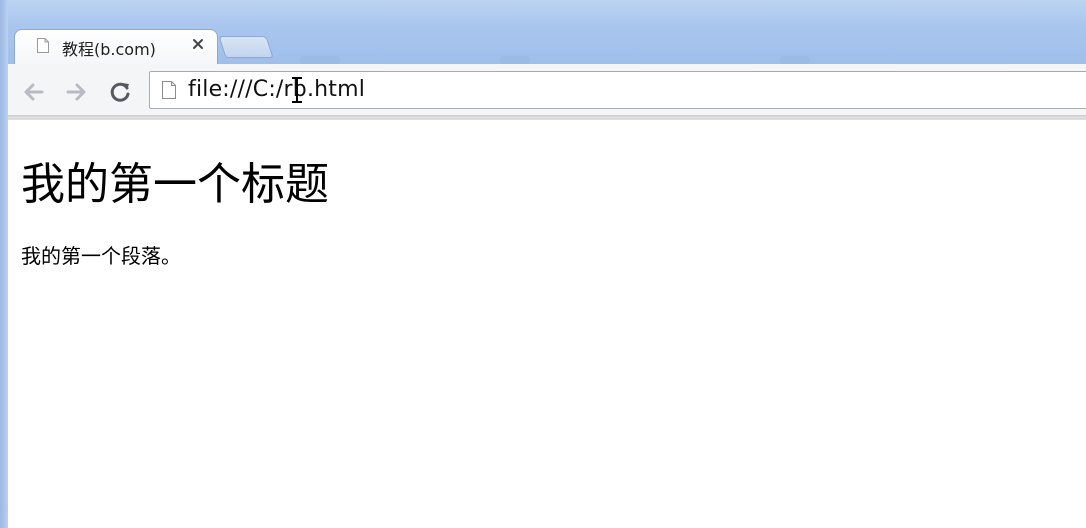  Describe the element at coordinates (276, 89) in the screenshot. I see `address-text: file:///C:/rb.html` at that location.